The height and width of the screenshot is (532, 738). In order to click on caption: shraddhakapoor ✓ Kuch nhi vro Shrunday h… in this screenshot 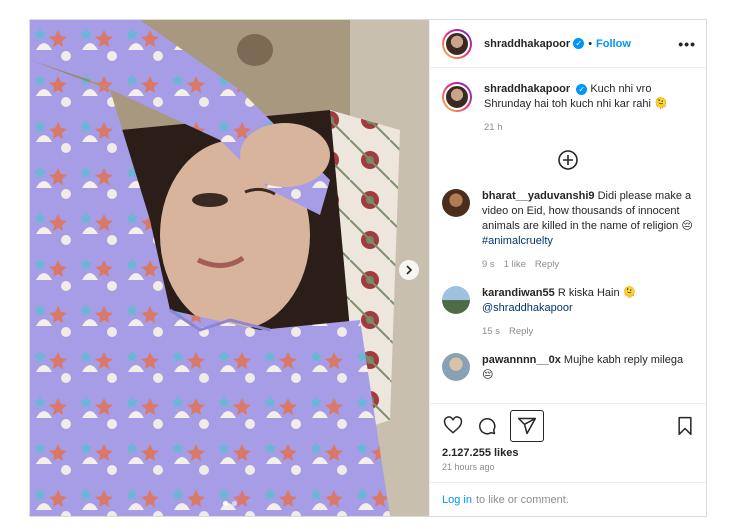, I will do `click(568, 108)`.